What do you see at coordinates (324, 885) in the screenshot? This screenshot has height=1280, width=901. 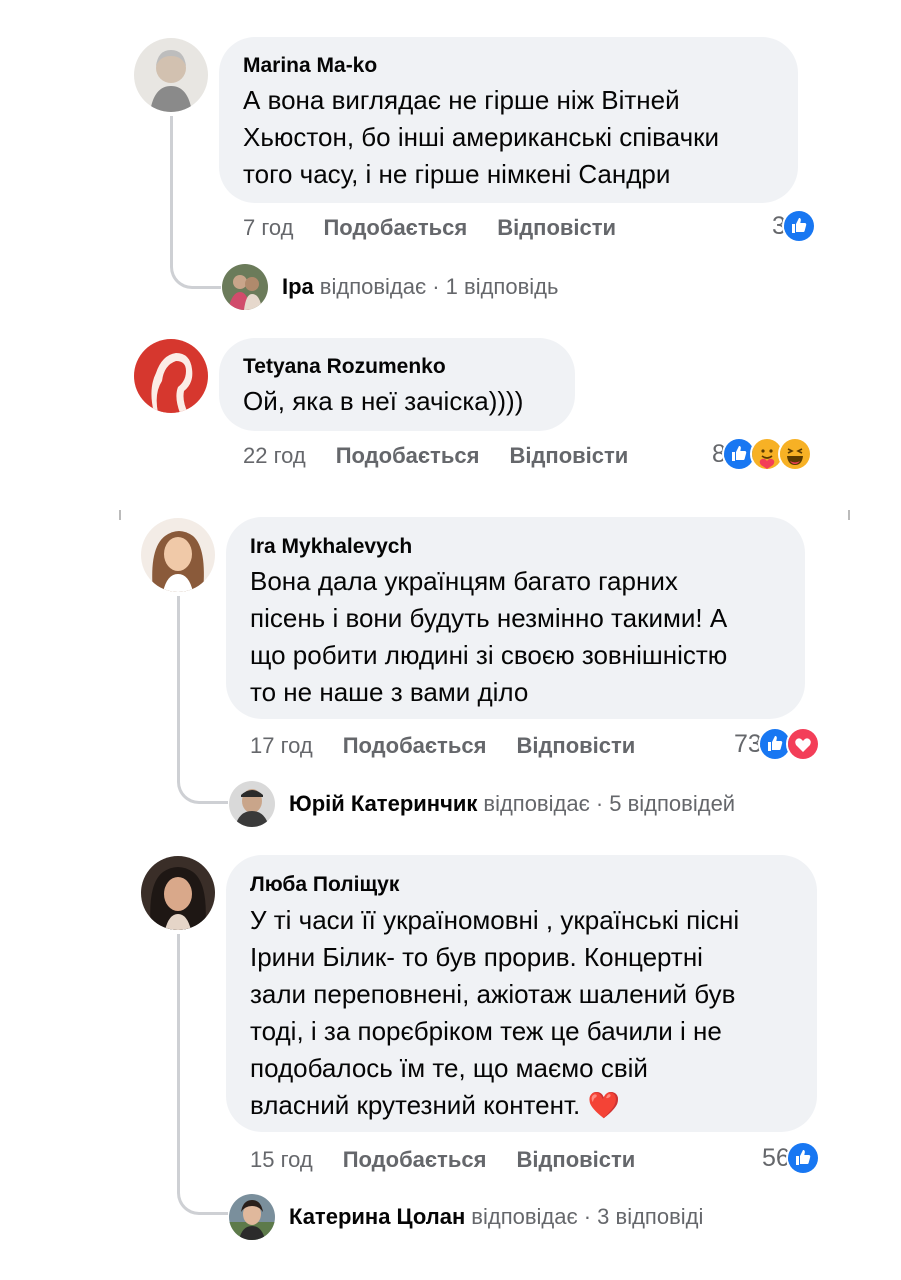 I see `comment-author: Люба Поліщук` at bounding box center [324, 885].